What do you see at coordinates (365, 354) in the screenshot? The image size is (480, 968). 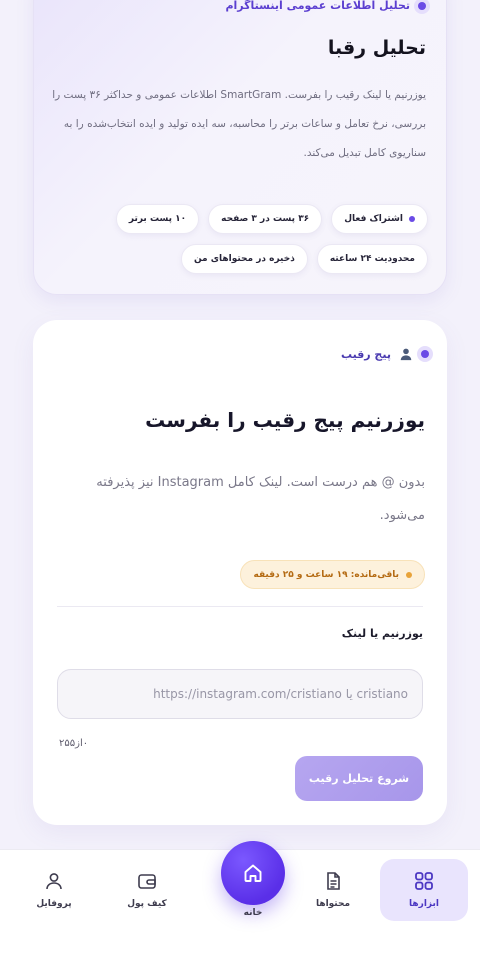 I see `section-tag-label: پیج رقیب` at bounding box center [365, 354].